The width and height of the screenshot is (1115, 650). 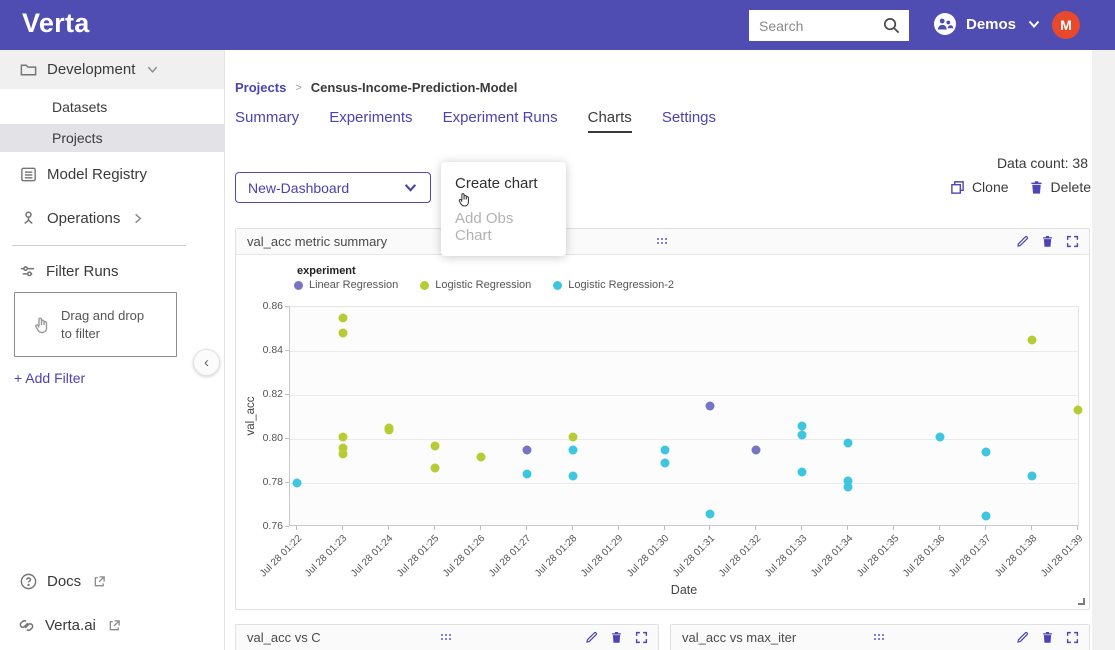 I want to click on organization-icon, so click(x=945, y=24).